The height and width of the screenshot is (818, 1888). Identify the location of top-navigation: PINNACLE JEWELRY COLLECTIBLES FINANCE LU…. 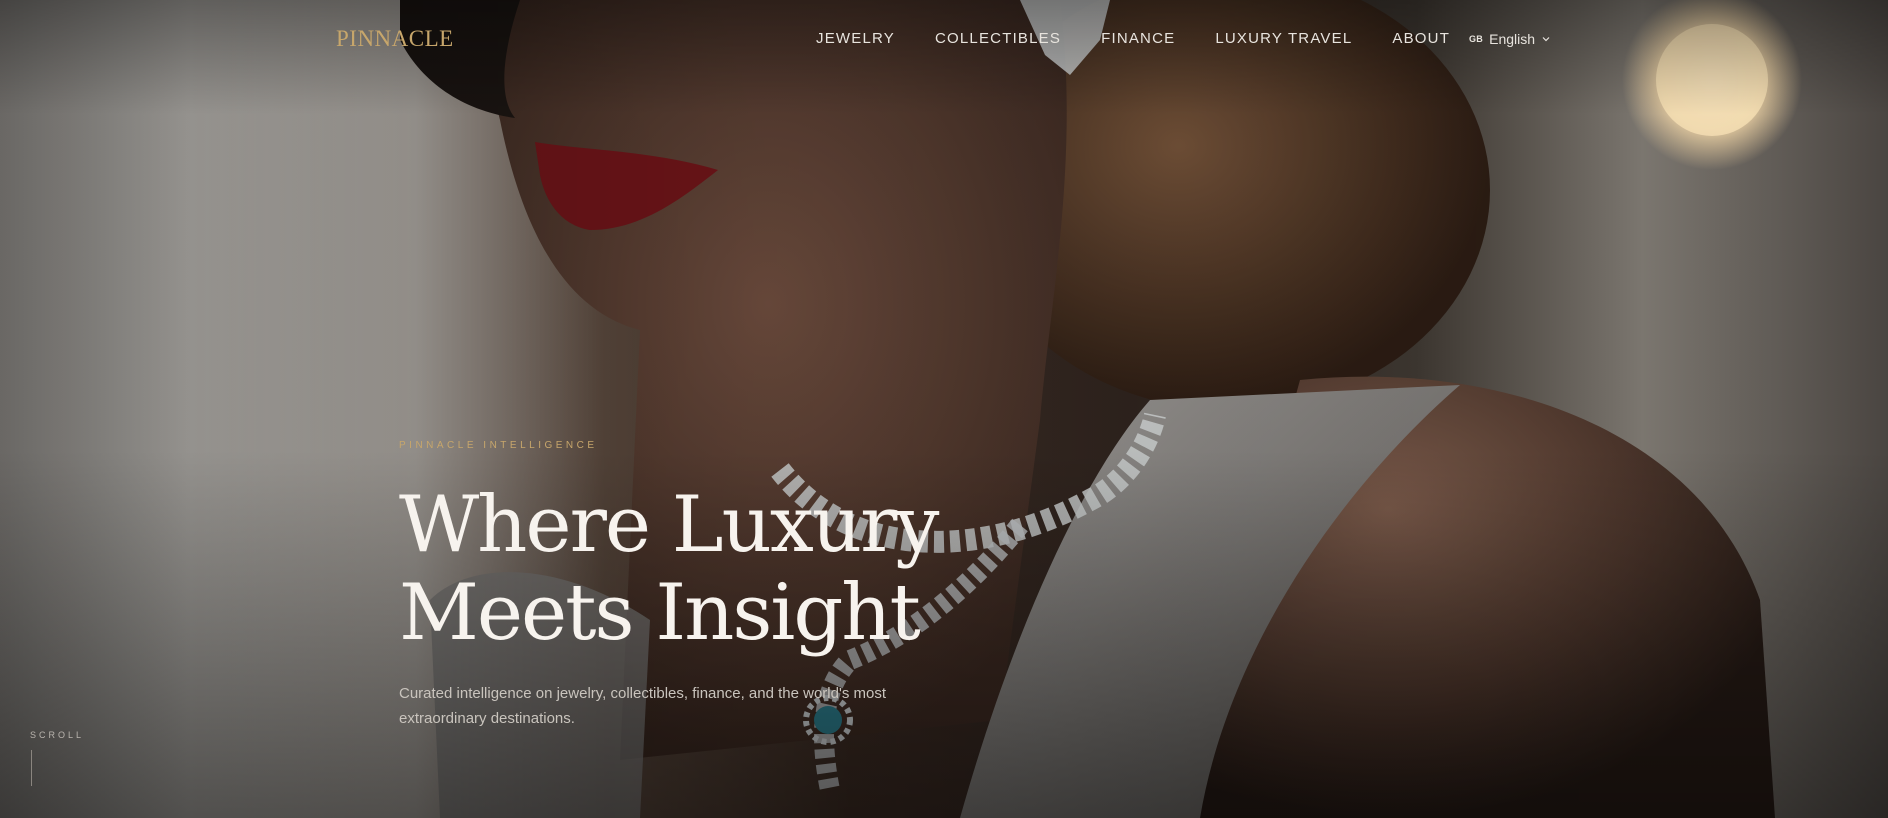
(944, 39).